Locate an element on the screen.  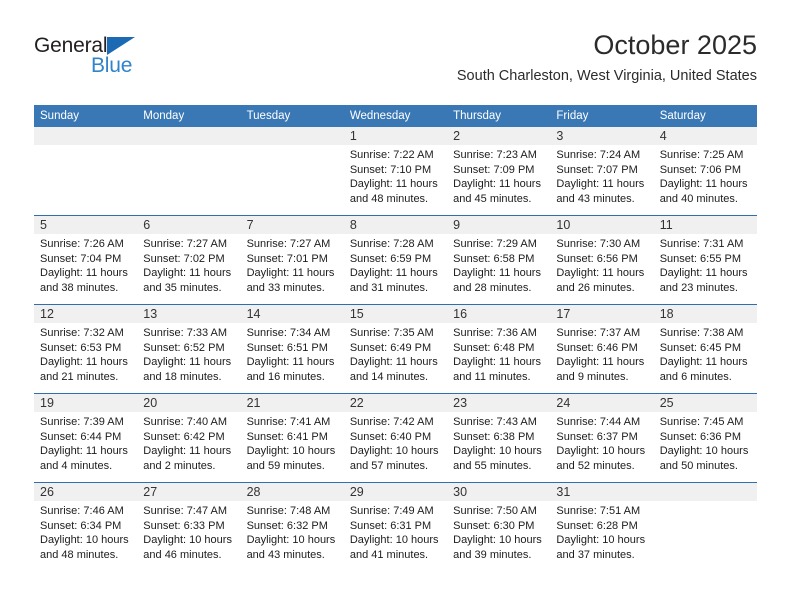
sunrise-text: Sunrise: 7:30 AM is located at coordinates (598, 244).